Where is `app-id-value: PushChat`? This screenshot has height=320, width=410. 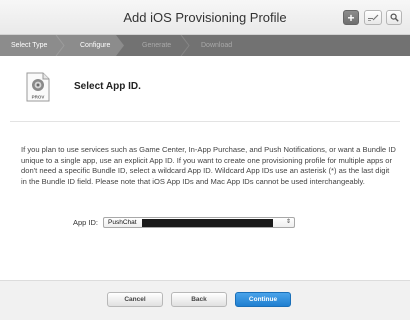
app-id-value: PushChat is located at coordinates (122, 222).